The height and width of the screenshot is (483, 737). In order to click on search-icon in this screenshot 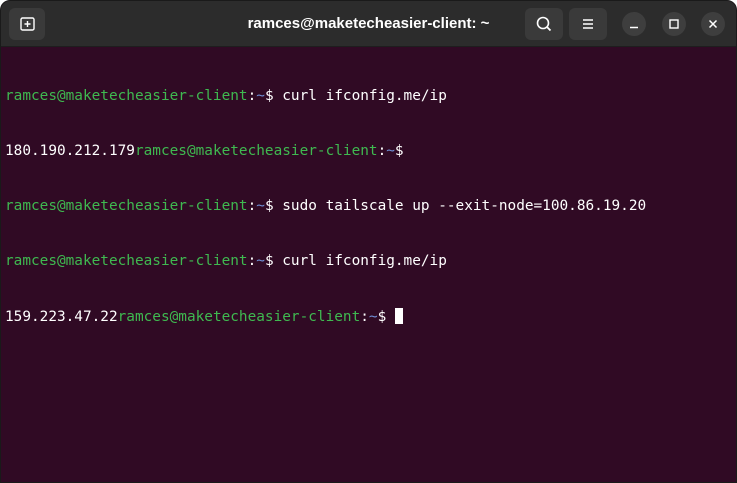, I will do `click(544, 24)`.